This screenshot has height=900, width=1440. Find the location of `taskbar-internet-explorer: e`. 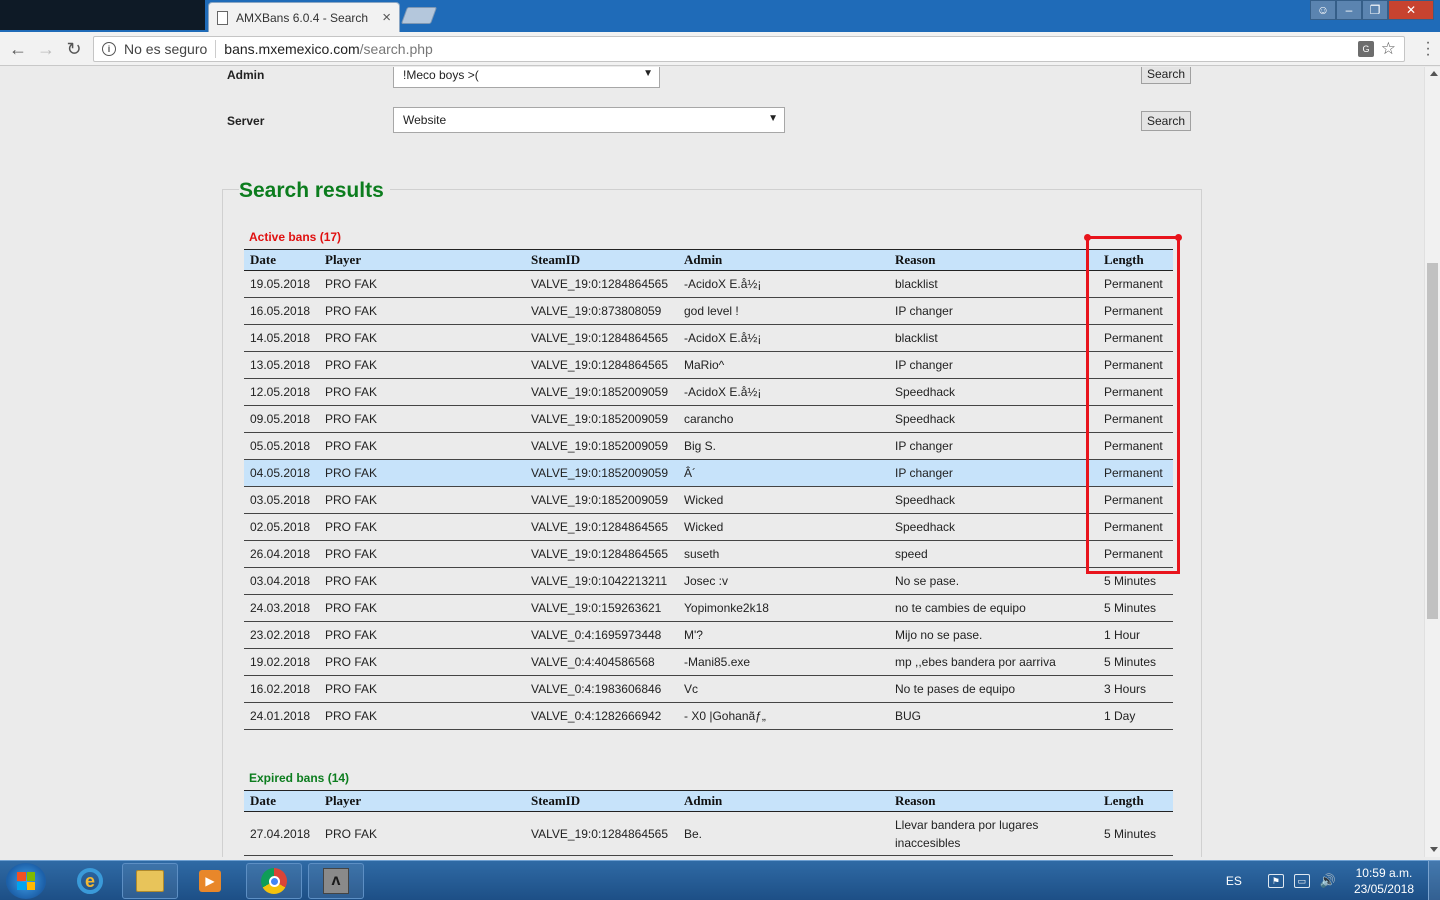

taskbar-internet-explorer: e is located at coordinates (90, 881).